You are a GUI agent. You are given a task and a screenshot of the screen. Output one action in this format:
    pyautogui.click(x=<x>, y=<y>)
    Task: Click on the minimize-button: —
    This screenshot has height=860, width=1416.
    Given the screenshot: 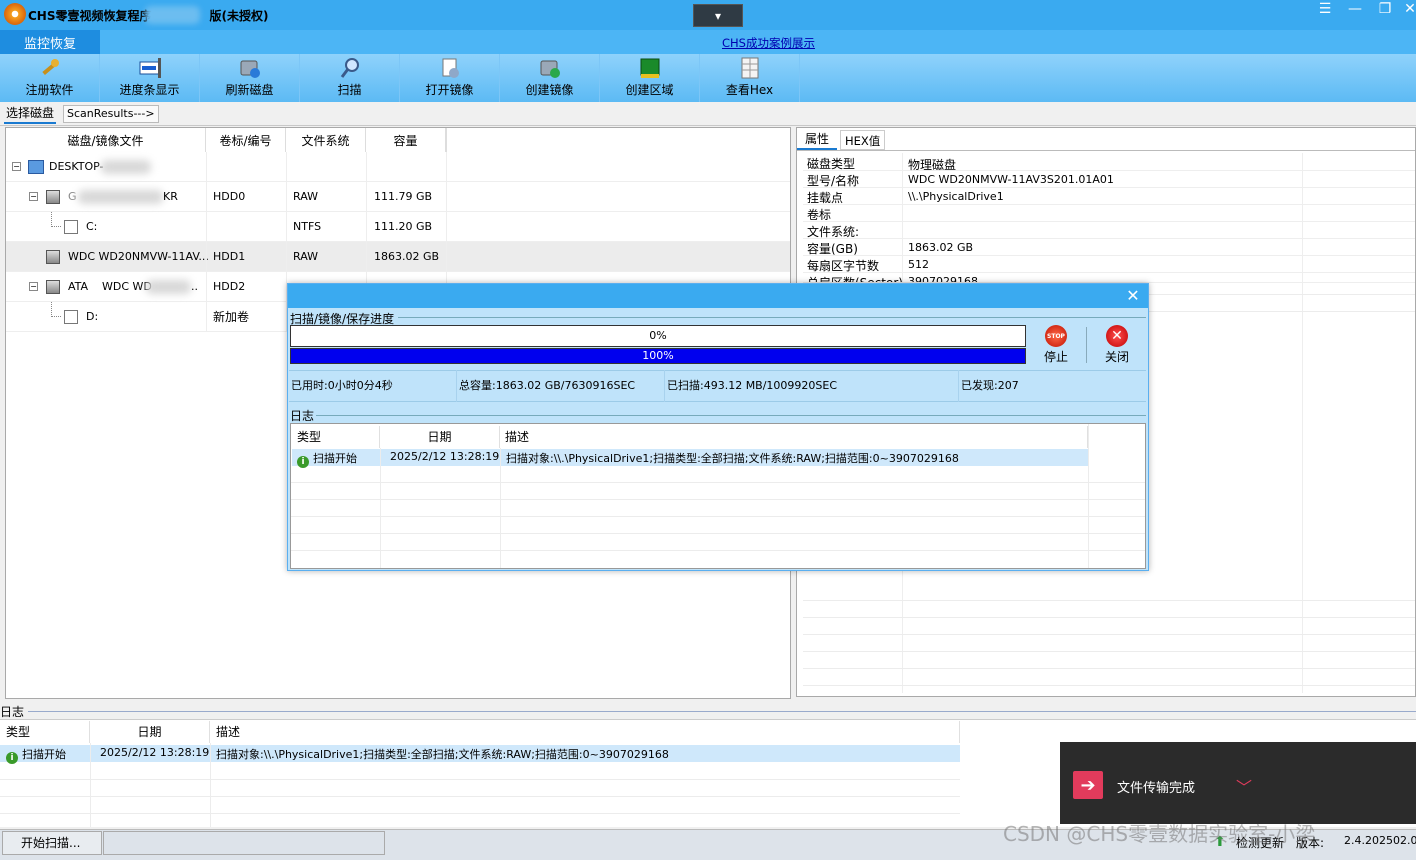 What is the action you would take?
    pyautogui.click(x=1355, y=9)
    